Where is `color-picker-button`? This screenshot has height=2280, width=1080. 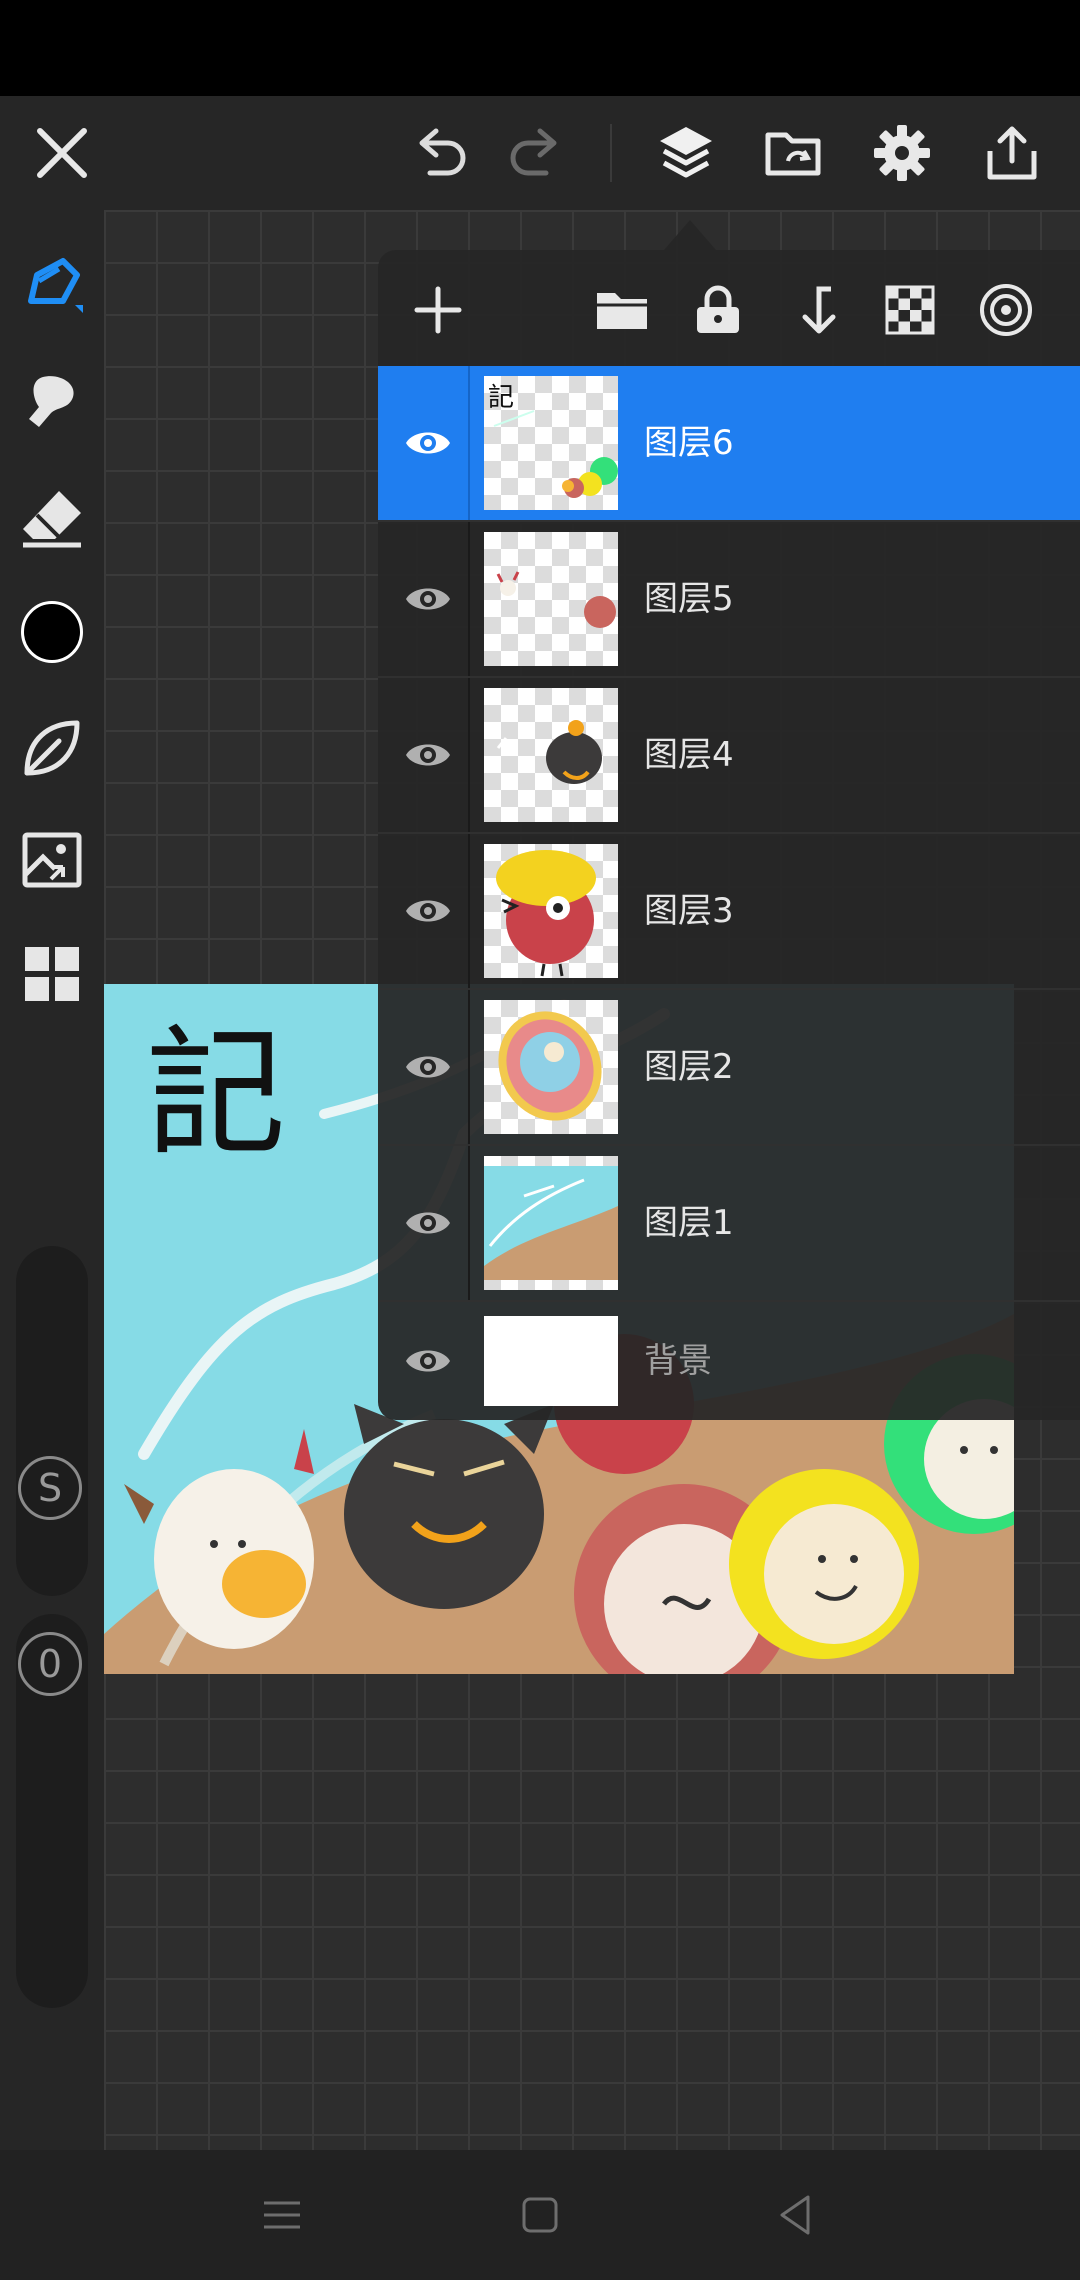 color-picker-button is located at coordinates (52, 632).